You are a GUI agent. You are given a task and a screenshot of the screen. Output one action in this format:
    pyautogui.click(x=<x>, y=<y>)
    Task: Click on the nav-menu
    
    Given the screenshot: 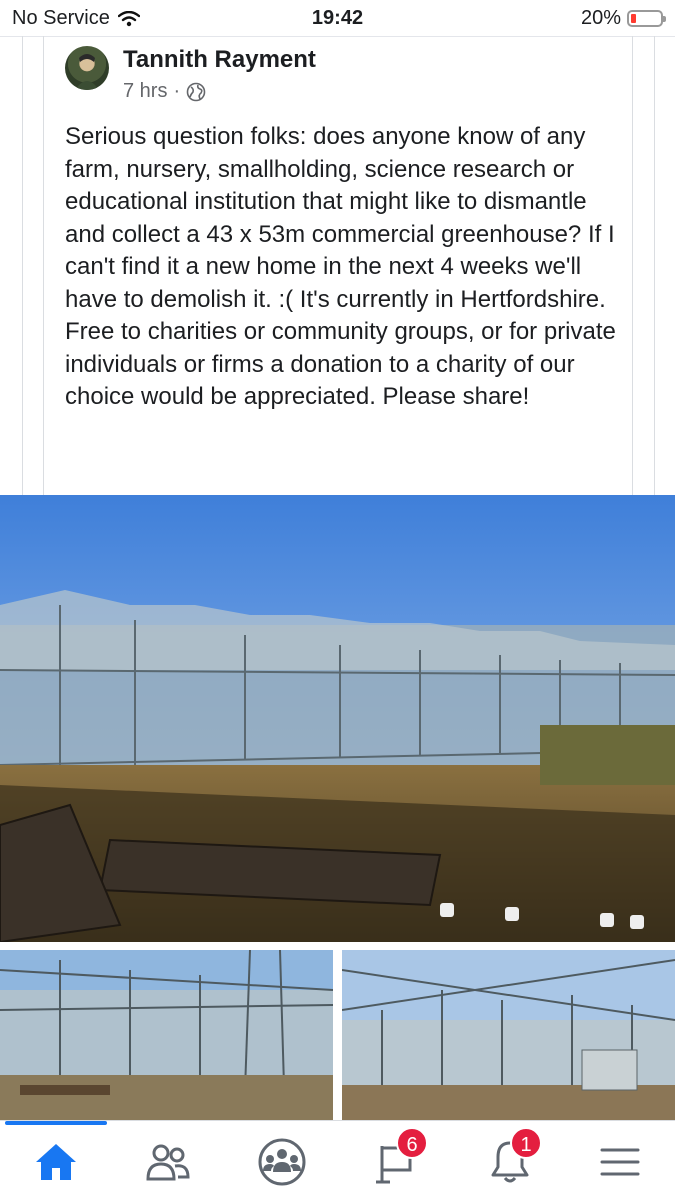 What is the action you would take?
    pyautogui.click(x=620, y=1162)
    